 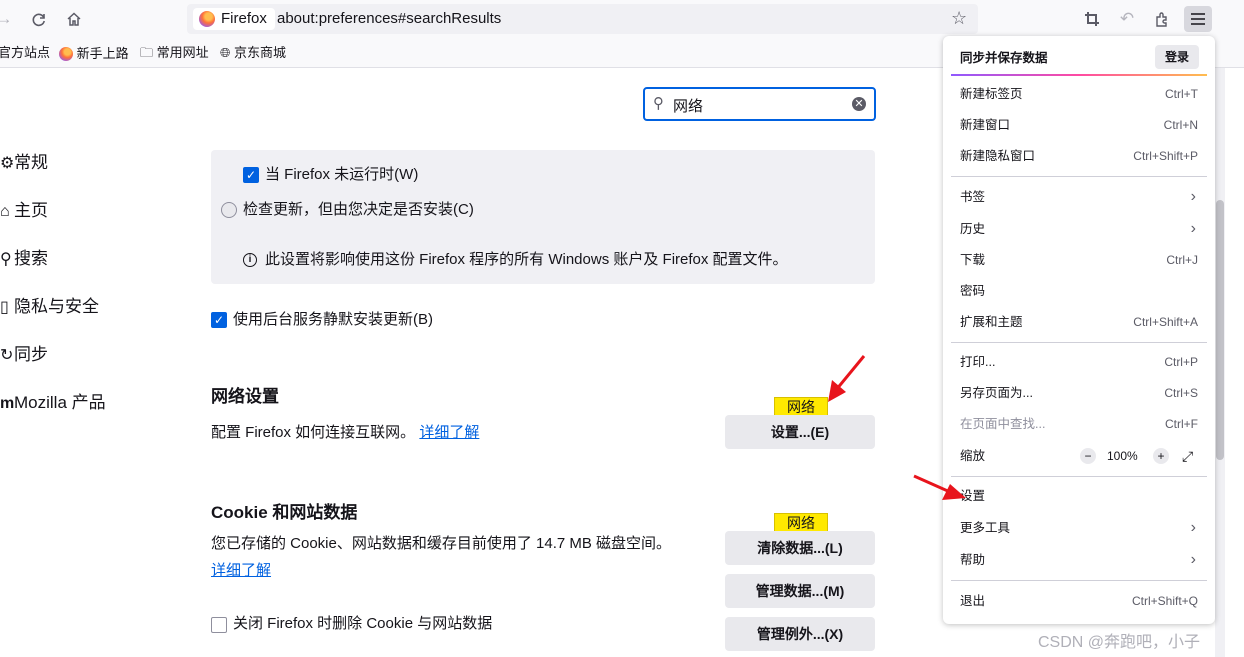 I want to click on category-search: ⚲ 搜索, so click(x=24, y=259).